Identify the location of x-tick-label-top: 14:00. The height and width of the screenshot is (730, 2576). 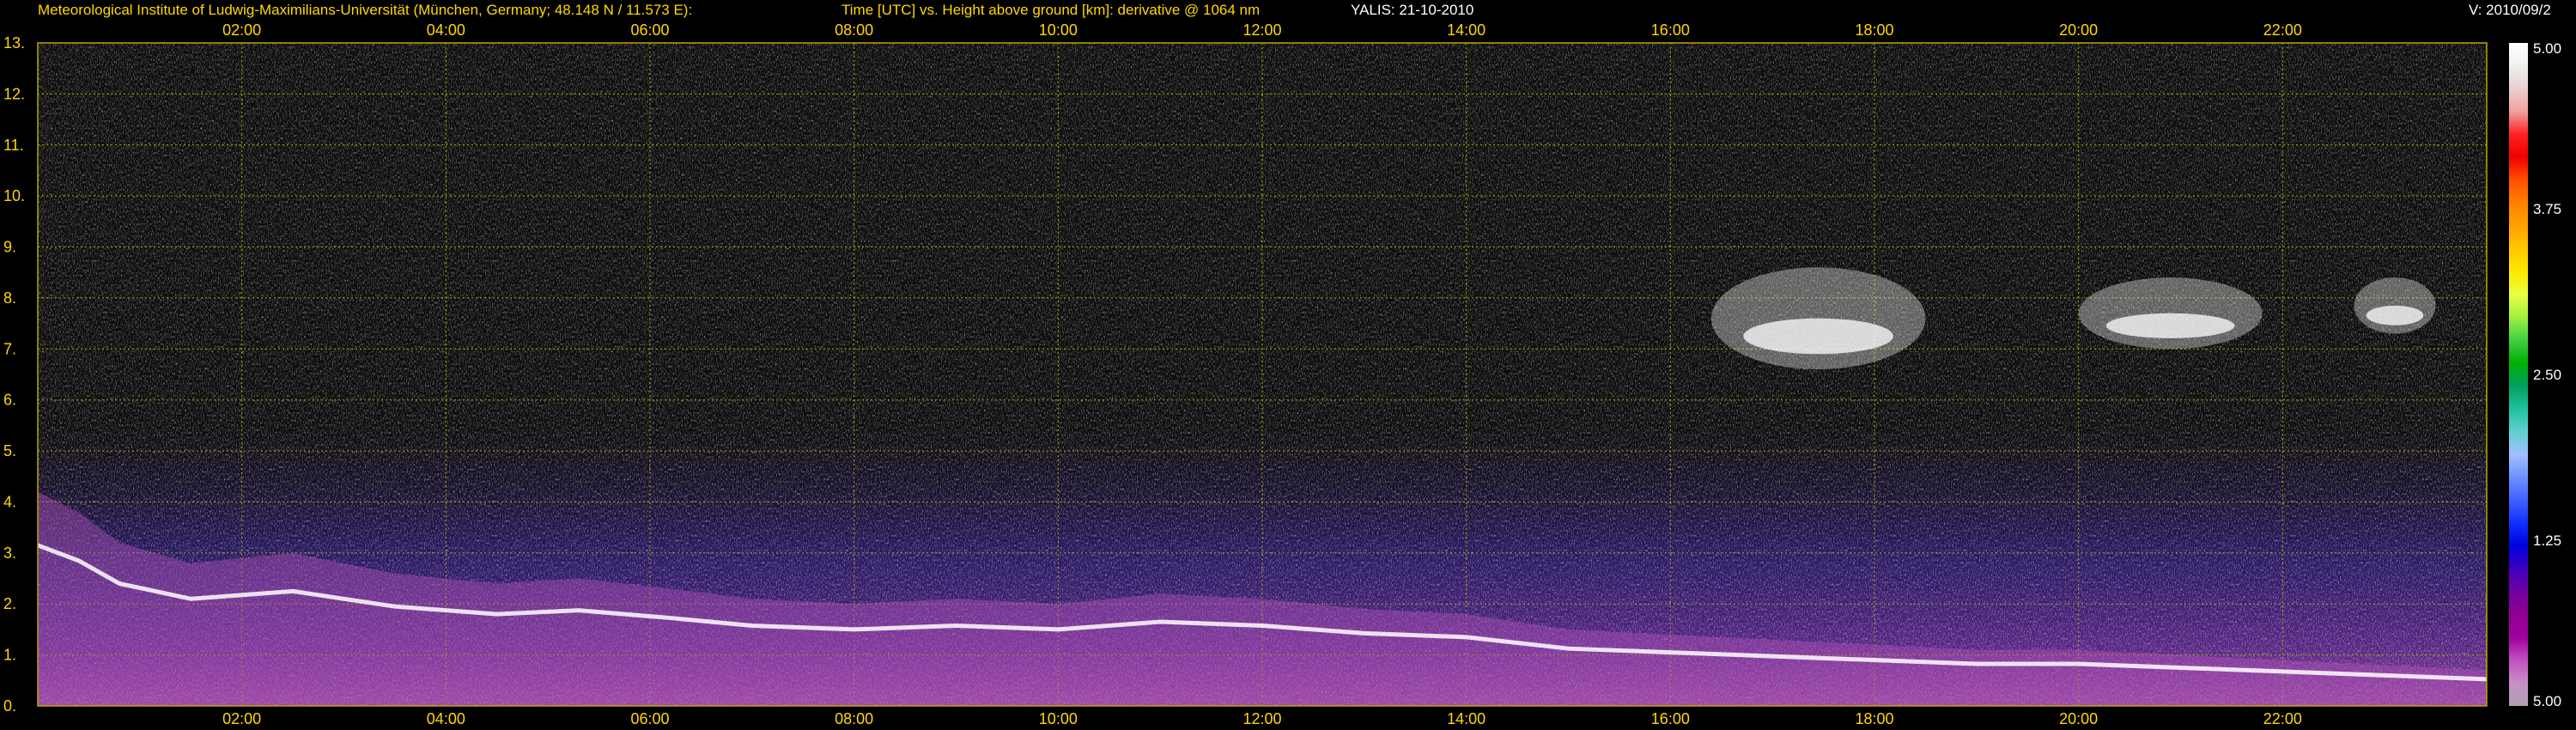
(1466, 30).